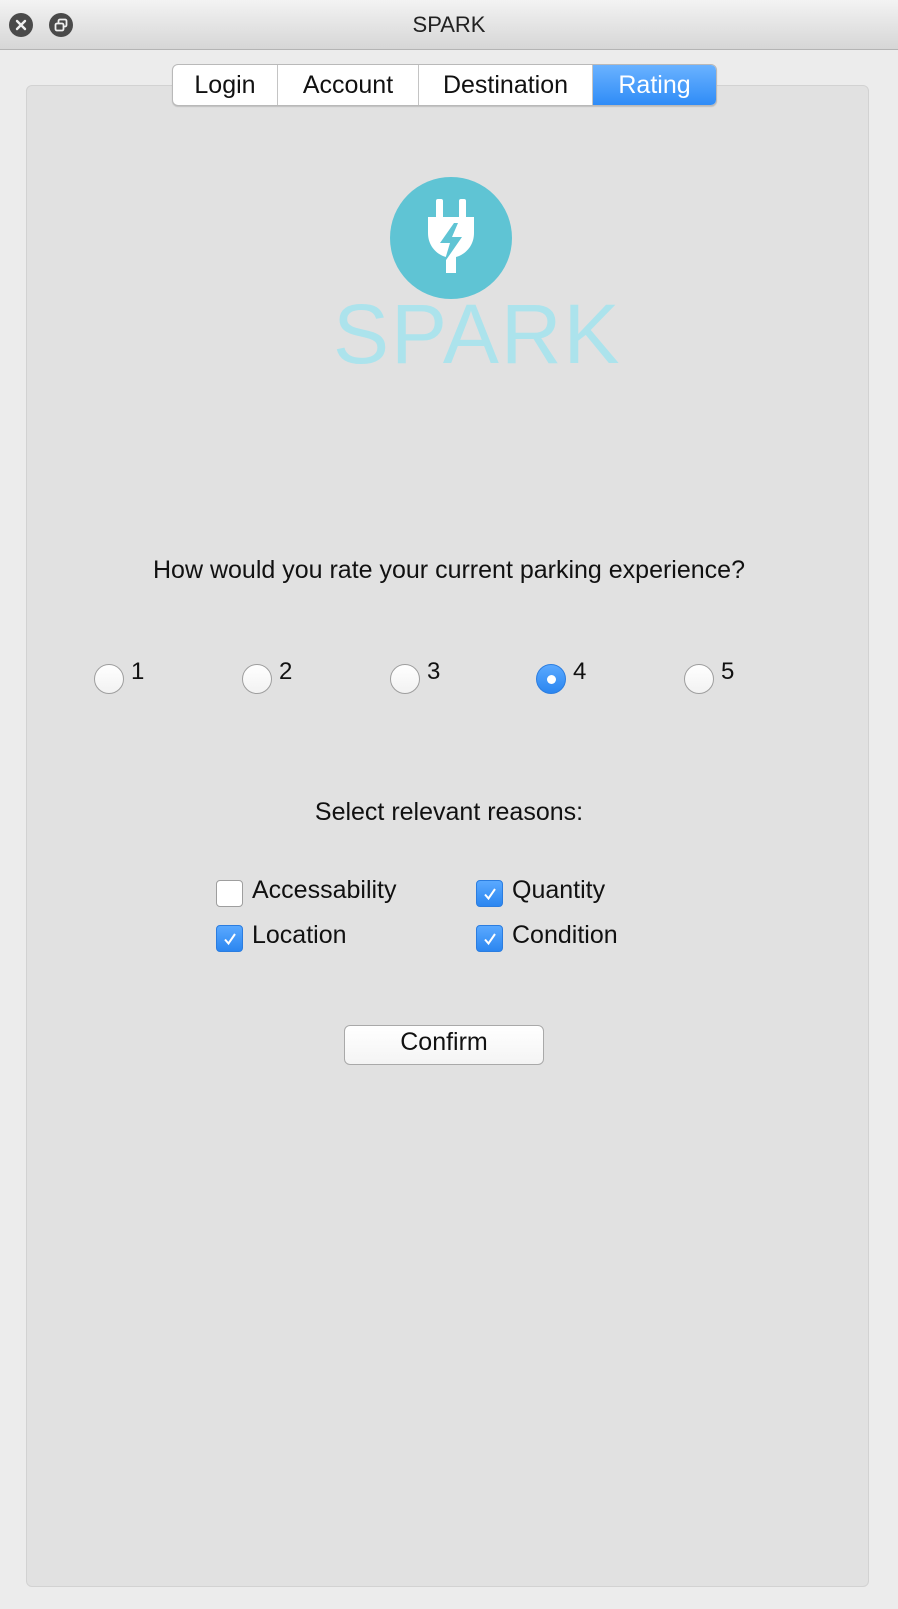 The width and height of the screenshot is (898, 1609). I want to click on rating-option-label: 4, so click(580, 671).